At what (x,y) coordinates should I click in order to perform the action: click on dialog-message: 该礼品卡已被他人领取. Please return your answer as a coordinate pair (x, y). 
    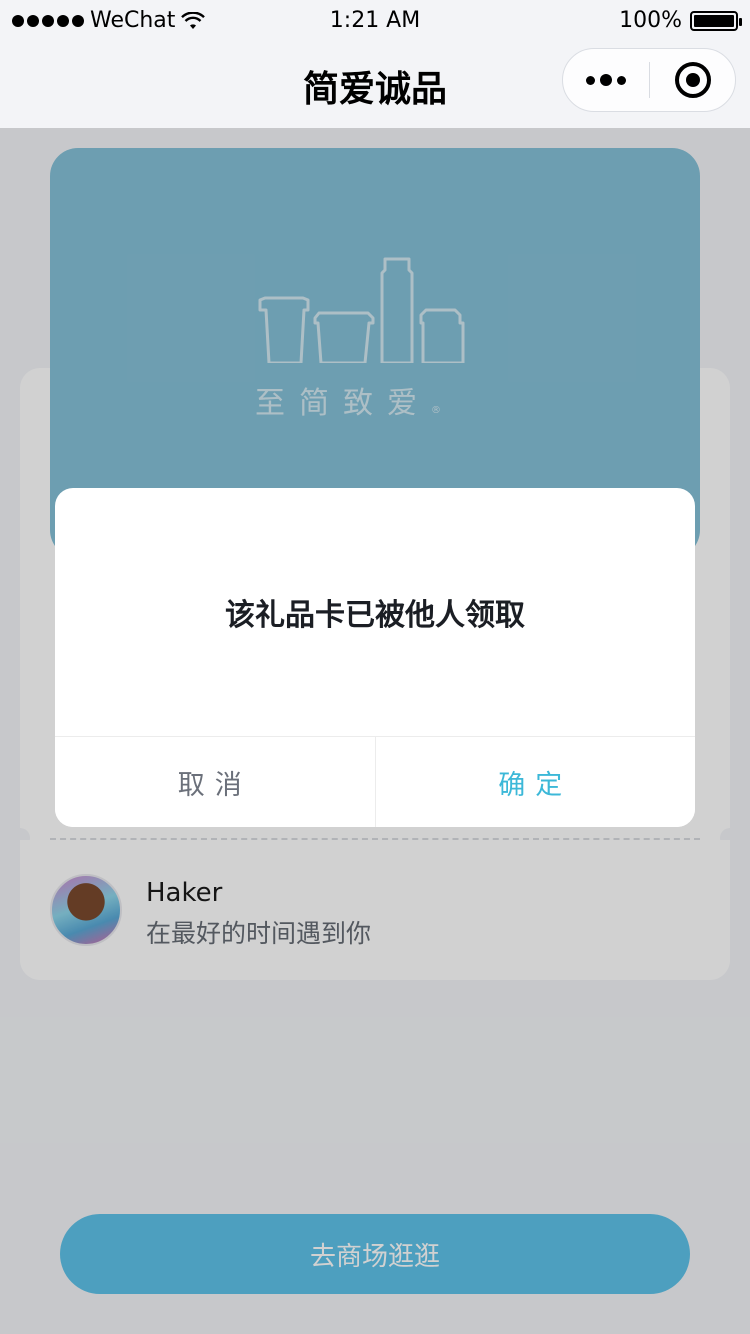
    Looking at the image, I should click on (375, 615).